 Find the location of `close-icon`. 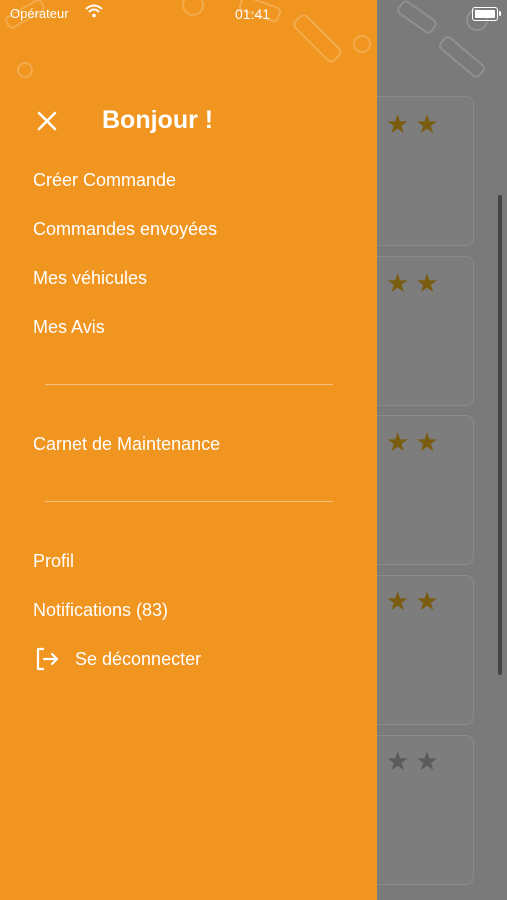

close-icon is located at coordinates (47, 121).